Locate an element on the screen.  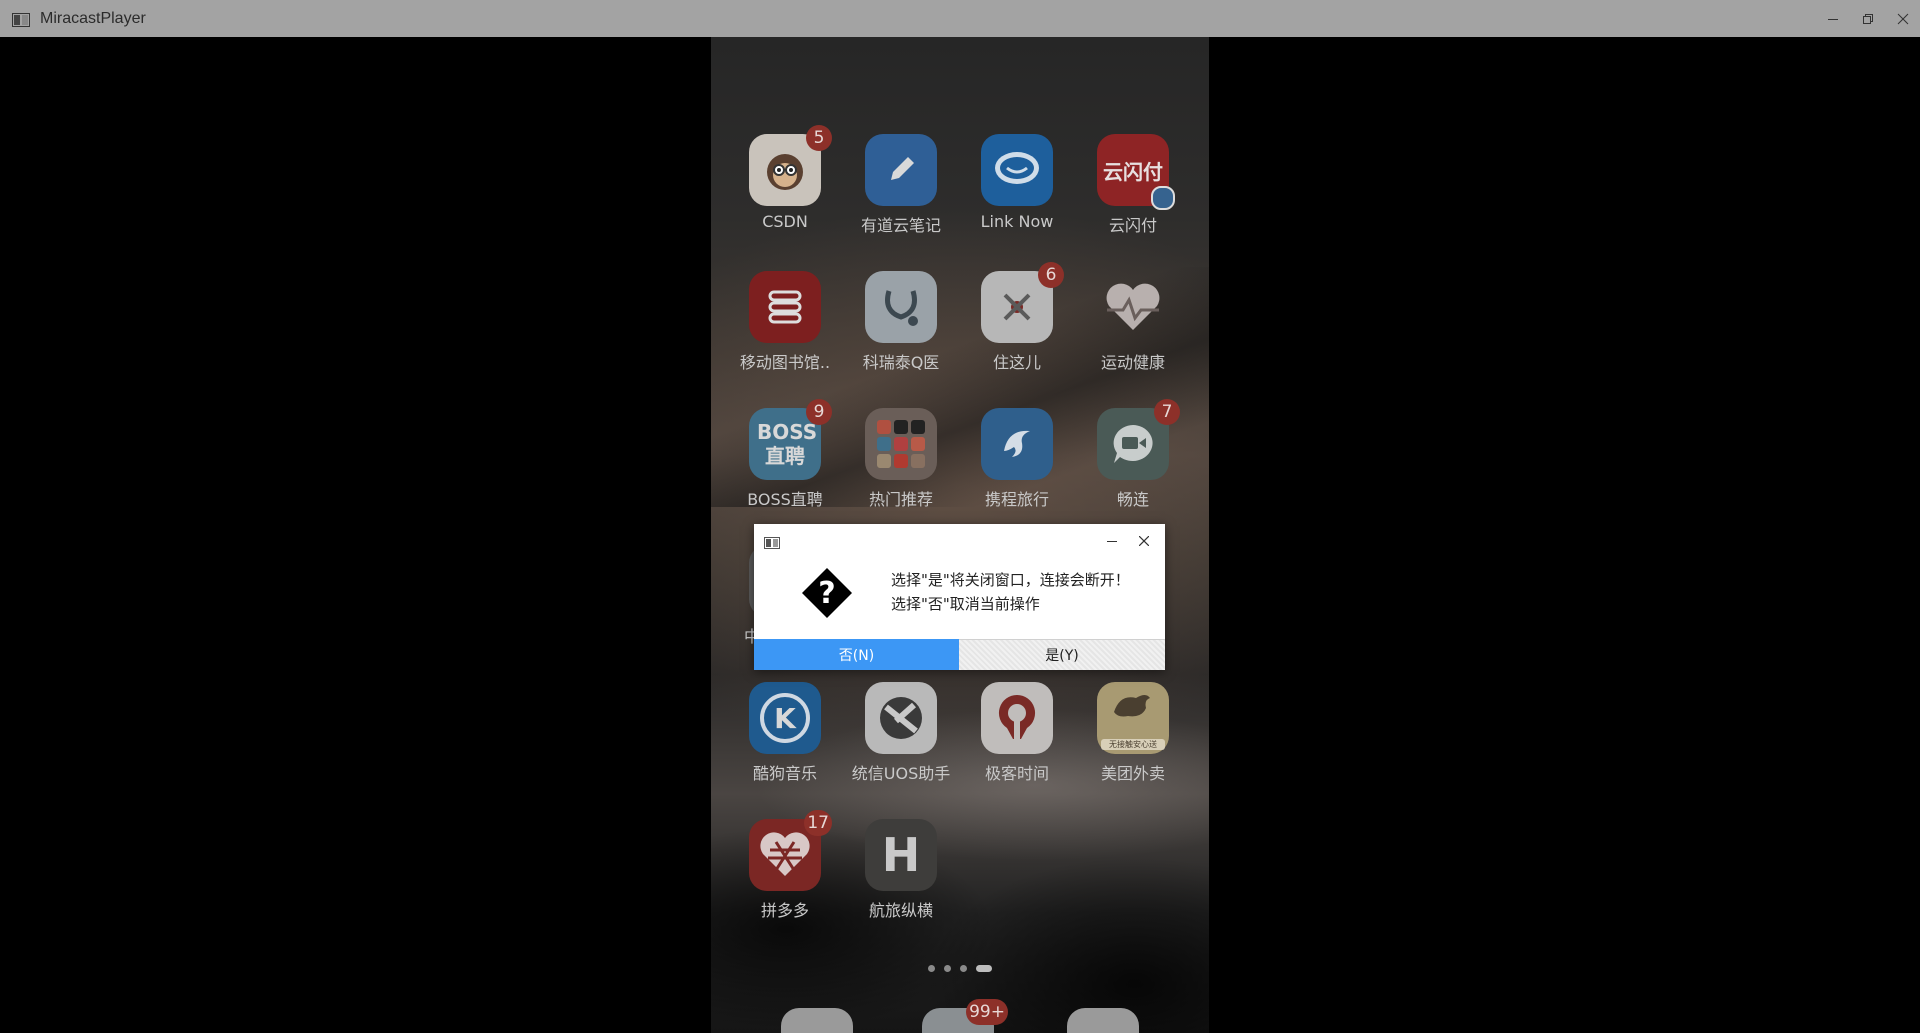
close-button is located at coordinates (1903, 18).